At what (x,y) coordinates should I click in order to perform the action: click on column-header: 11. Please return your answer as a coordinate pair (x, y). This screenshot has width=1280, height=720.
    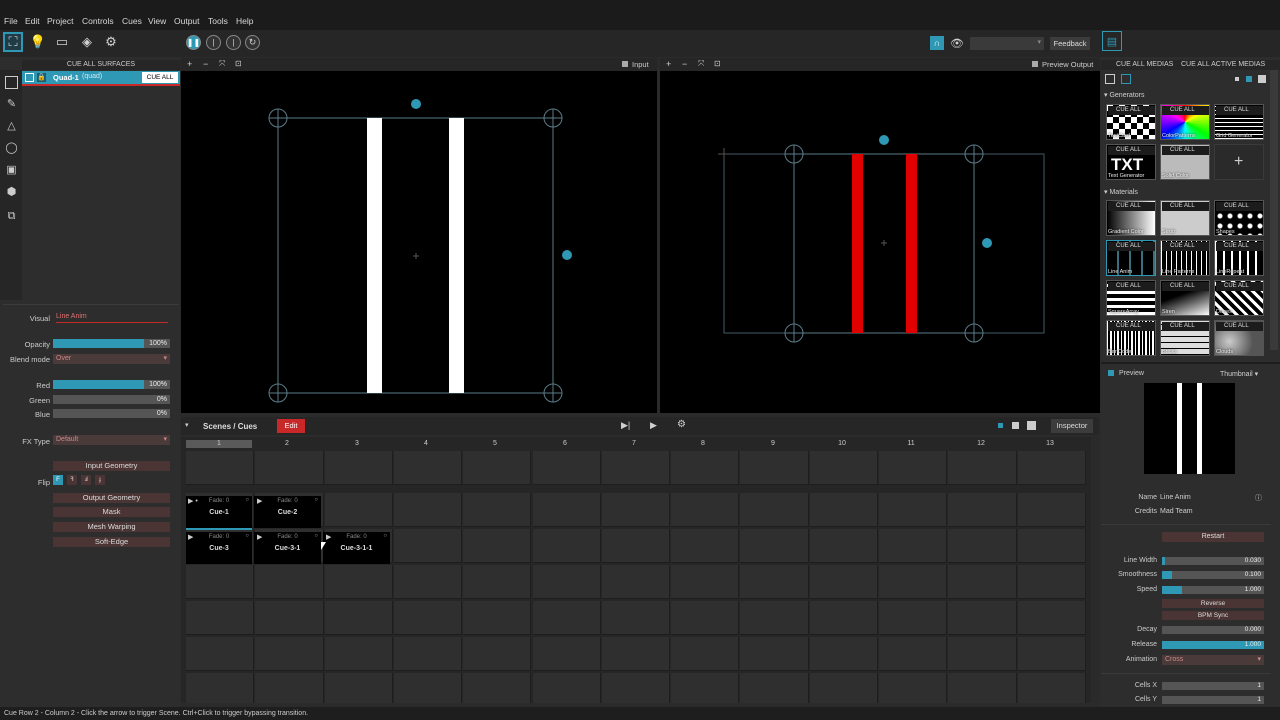
    Looking at the image, I should click on (911, 443).